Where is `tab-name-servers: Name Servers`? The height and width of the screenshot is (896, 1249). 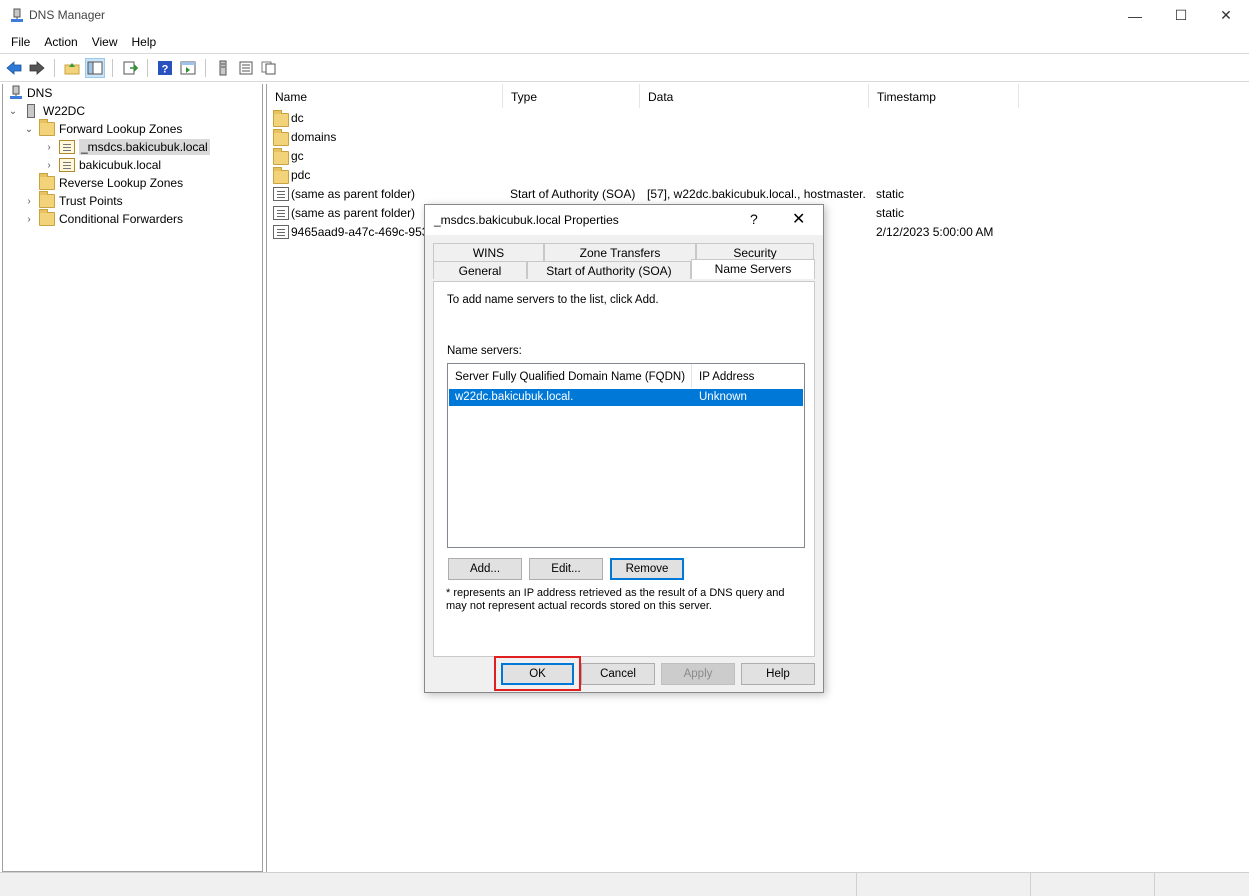 tab-name-servers: Name Servers is located at coordinates (753, 269).